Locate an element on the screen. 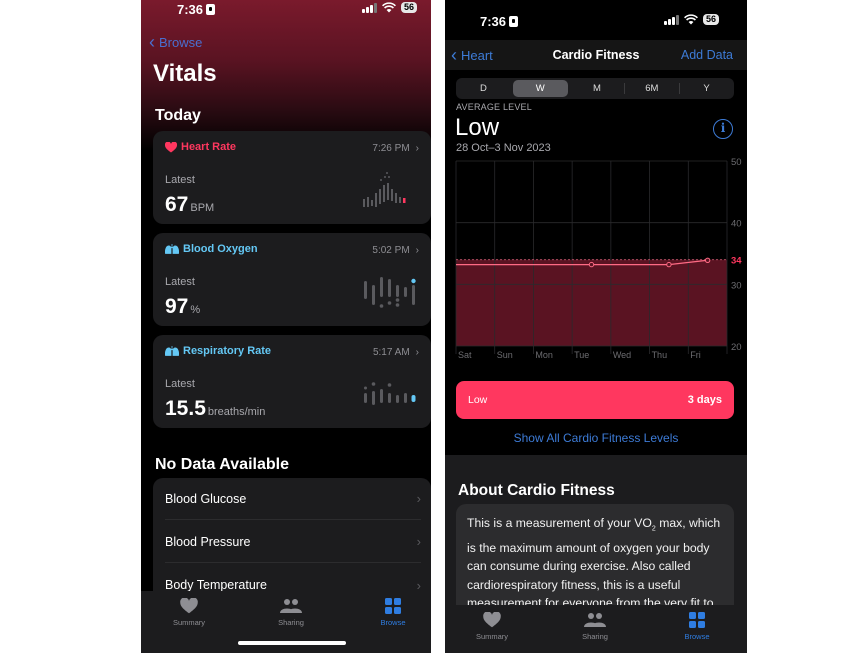  time-range-segmented-control: D W M 6M Y is located at coordinates (595, 88).